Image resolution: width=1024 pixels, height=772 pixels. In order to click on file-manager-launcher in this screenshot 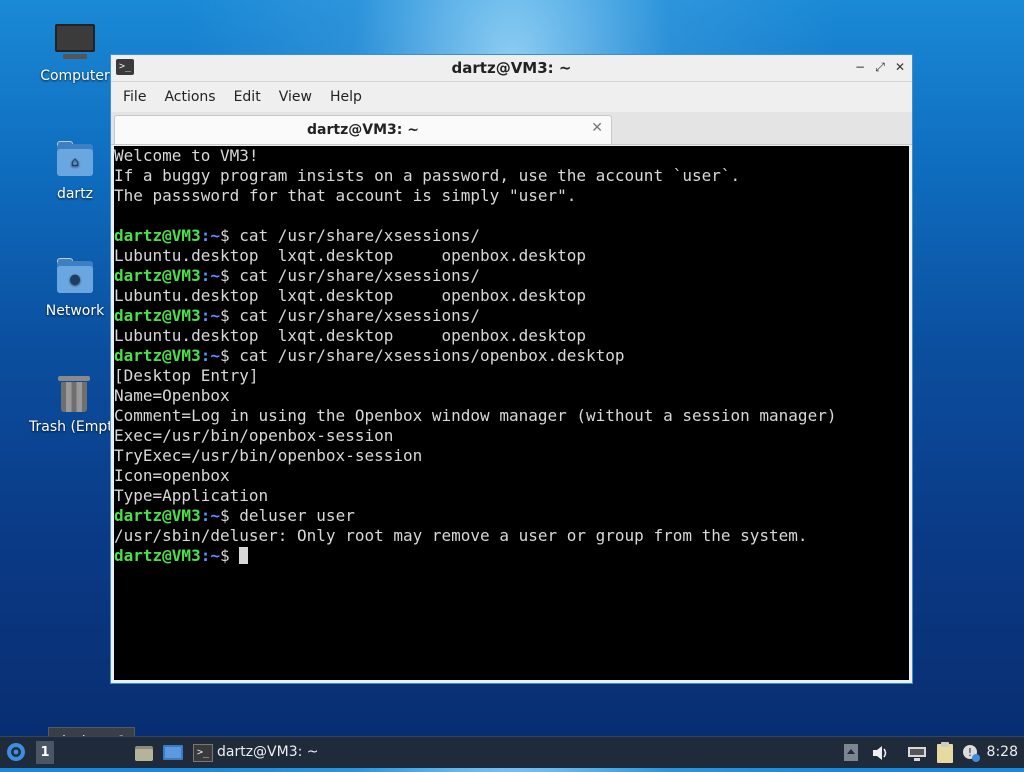, I will do `click(144, 753)`.